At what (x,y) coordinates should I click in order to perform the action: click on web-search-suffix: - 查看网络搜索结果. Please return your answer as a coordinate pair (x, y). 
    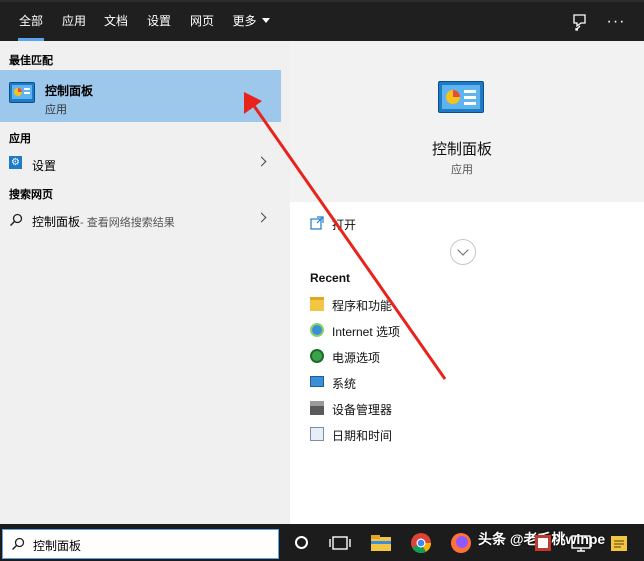
    Looking at the image, I should click on (127, 223).